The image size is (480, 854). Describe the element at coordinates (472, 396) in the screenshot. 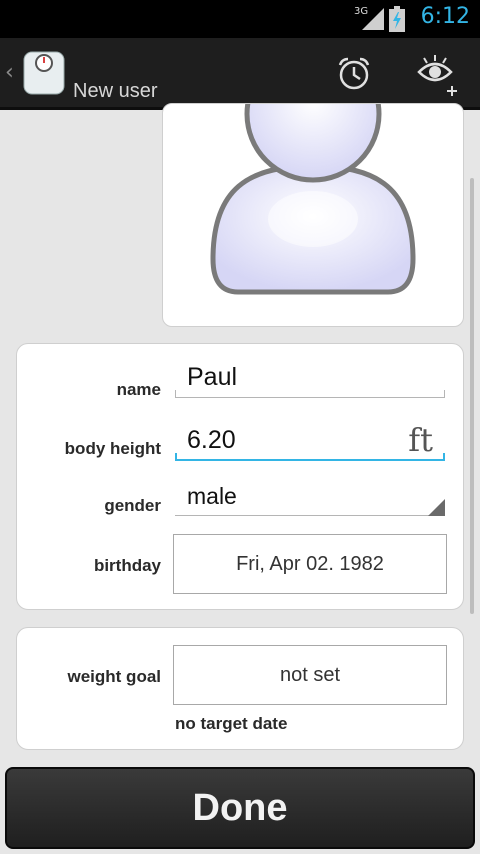

I see `scrollbar` at that location.